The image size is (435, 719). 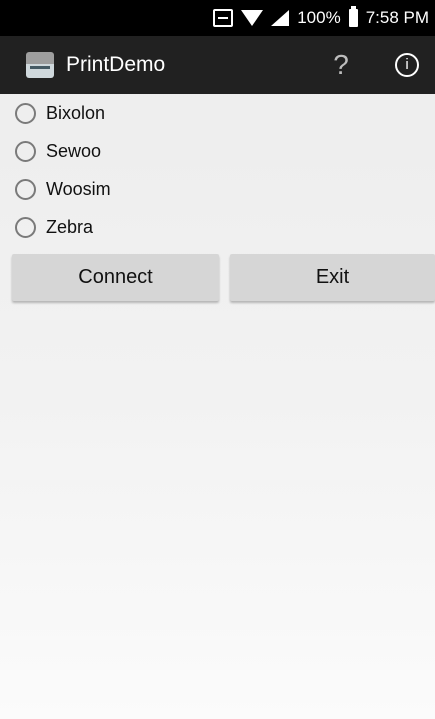 What do you see at coordinates (116, 64) in the screenshot?
I see `app-title: PrintDemo` at bounding box center [116, 64].